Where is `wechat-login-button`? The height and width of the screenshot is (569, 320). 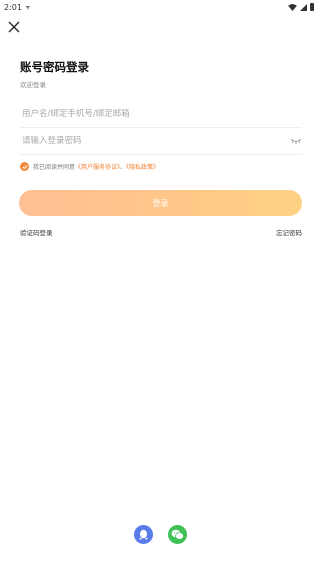
wechat-login-button is located at coordinates (177, 534).